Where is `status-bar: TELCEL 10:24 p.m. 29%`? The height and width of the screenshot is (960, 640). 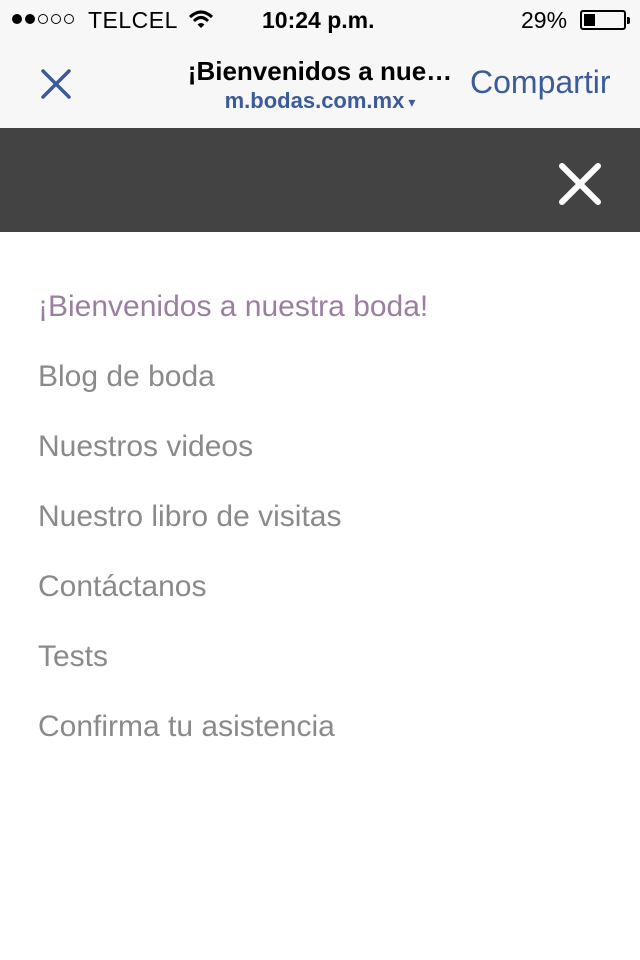
status-bar: TELCEL 10:24 p.m. 29% is located at coordinates (320, 20).